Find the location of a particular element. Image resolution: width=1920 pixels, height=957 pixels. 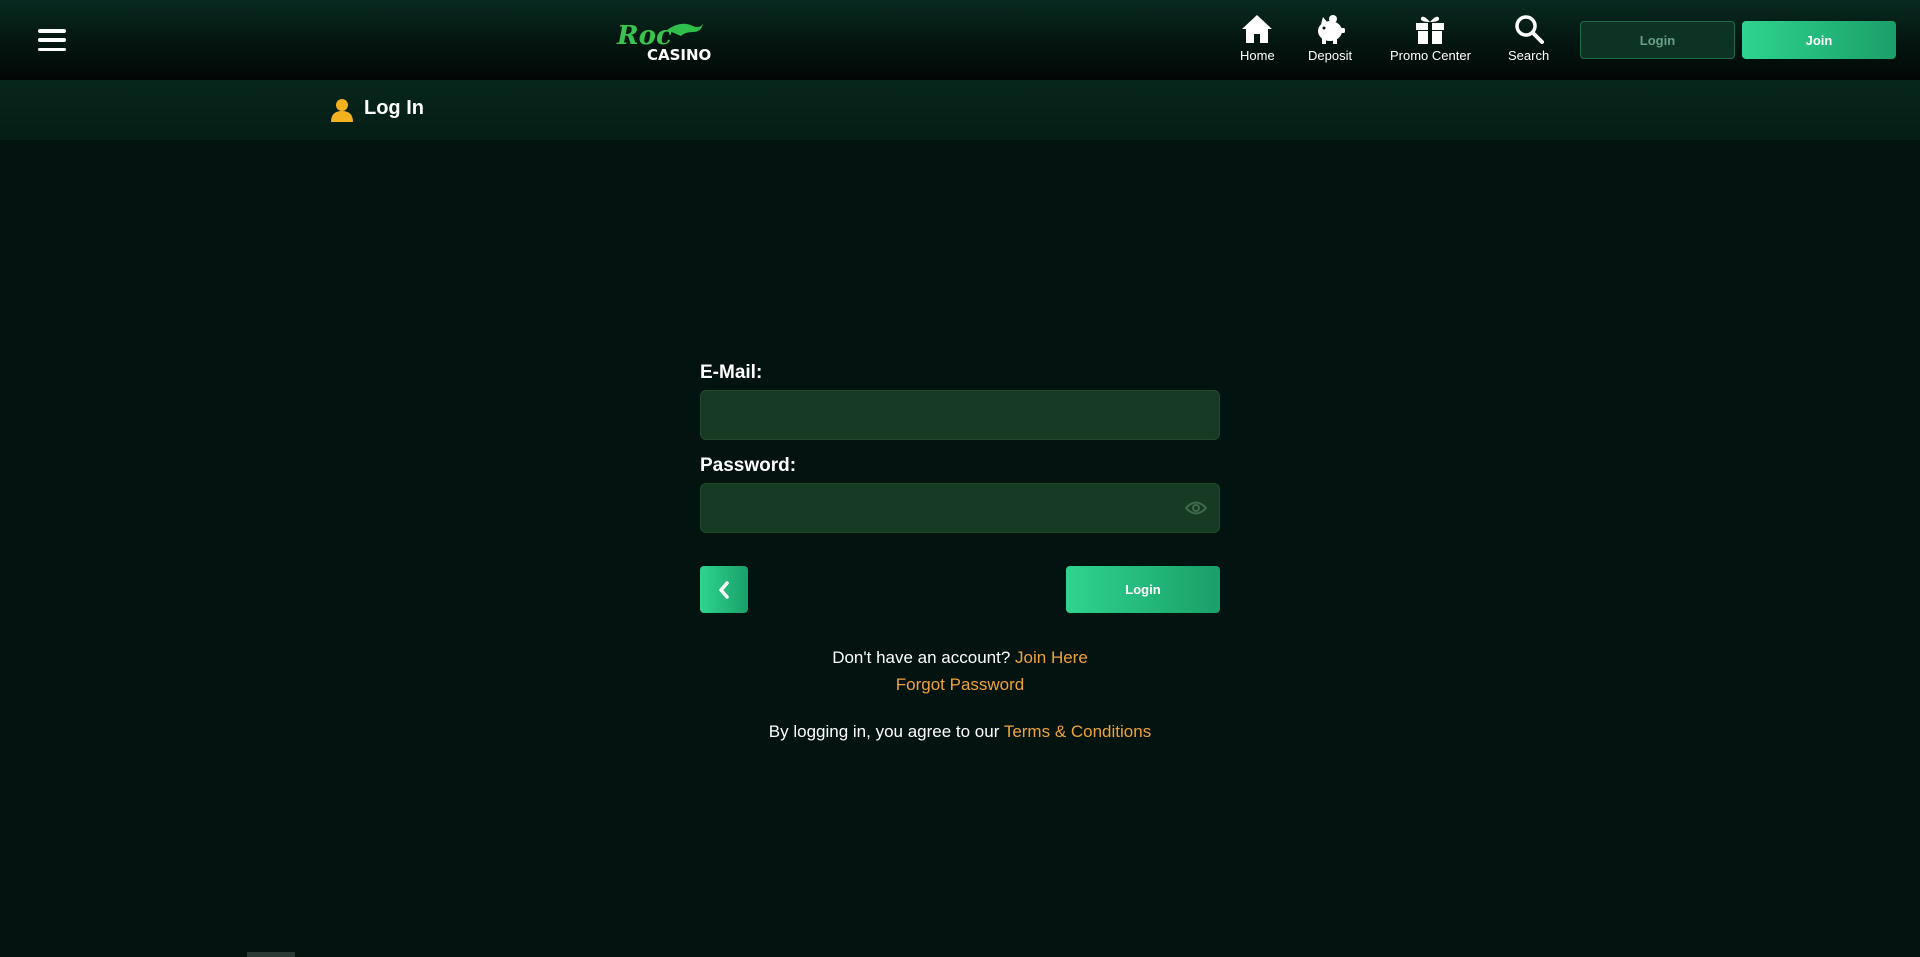

gift-icon is located at coordinates (1430, 30).